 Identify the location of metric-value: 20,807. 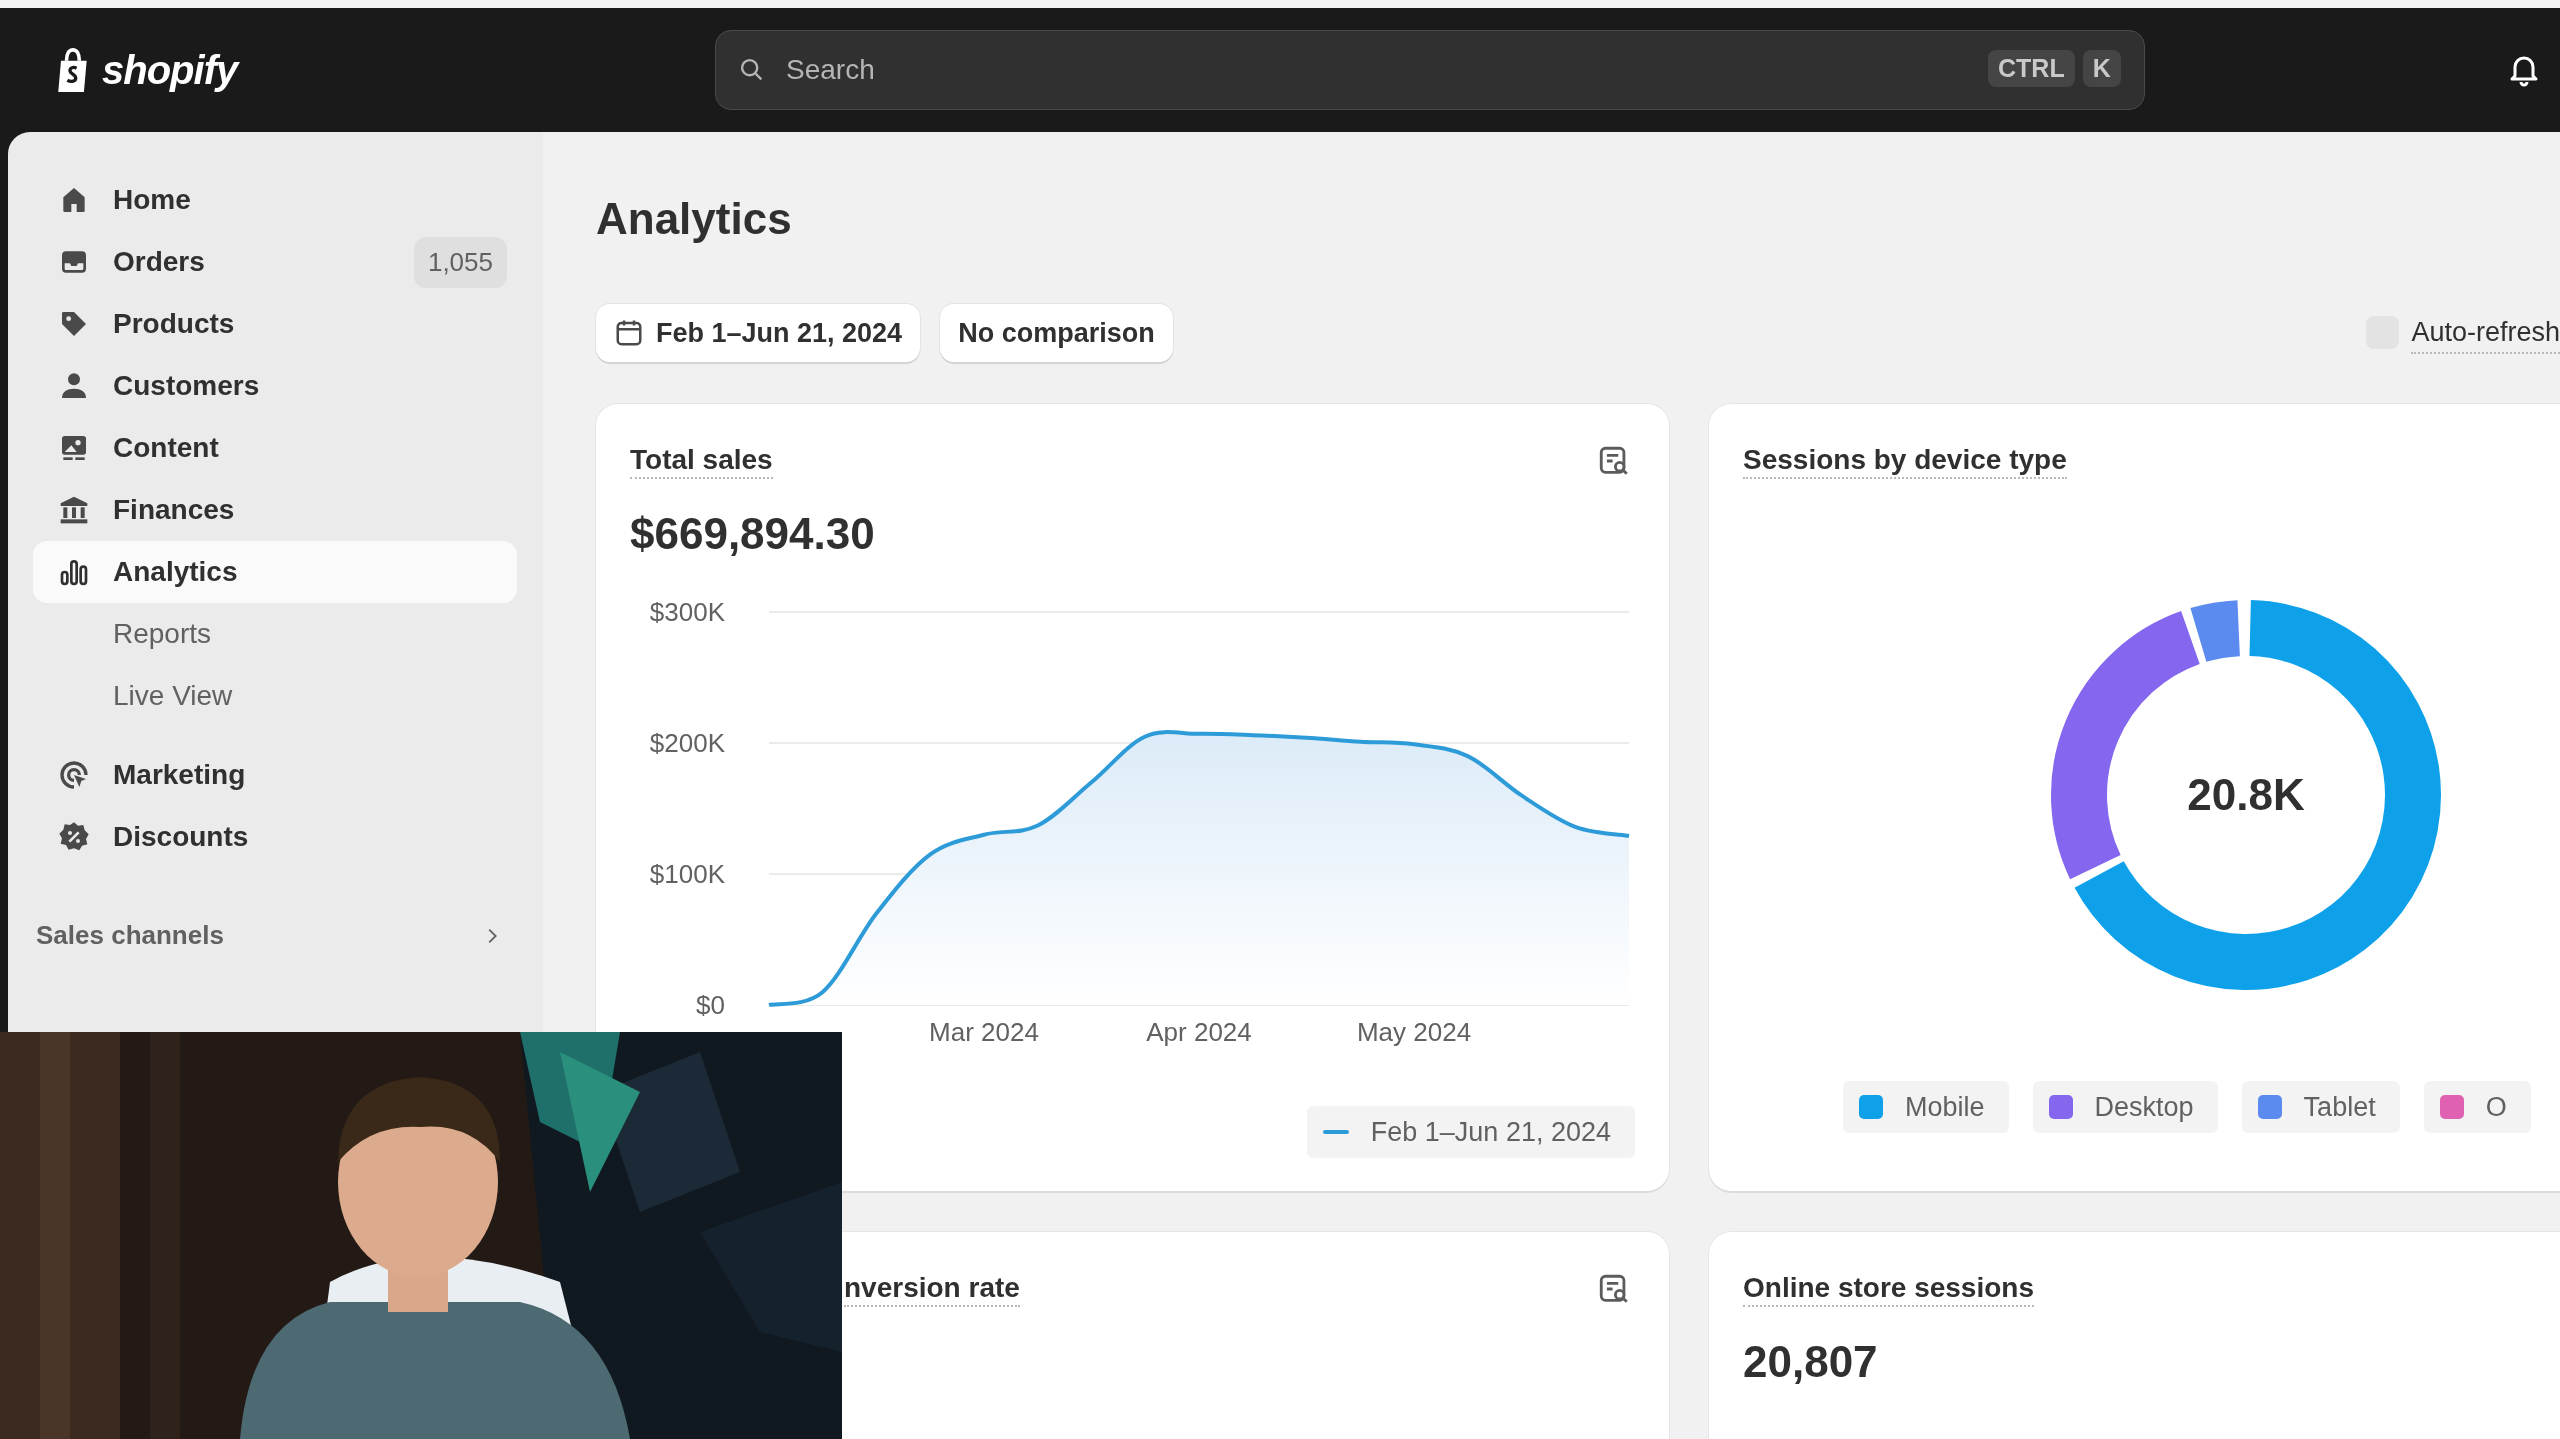
(1811, 1361).